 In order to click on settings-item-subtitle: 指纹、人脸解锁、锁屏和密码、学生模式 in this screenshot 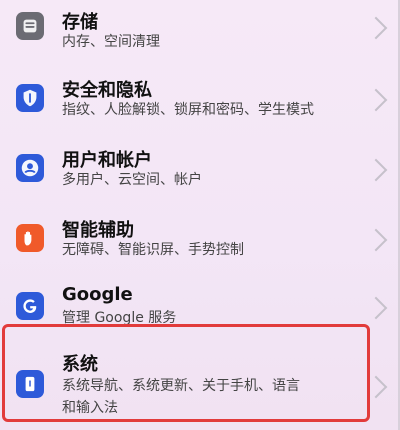, I will do `click(188, 110)`.